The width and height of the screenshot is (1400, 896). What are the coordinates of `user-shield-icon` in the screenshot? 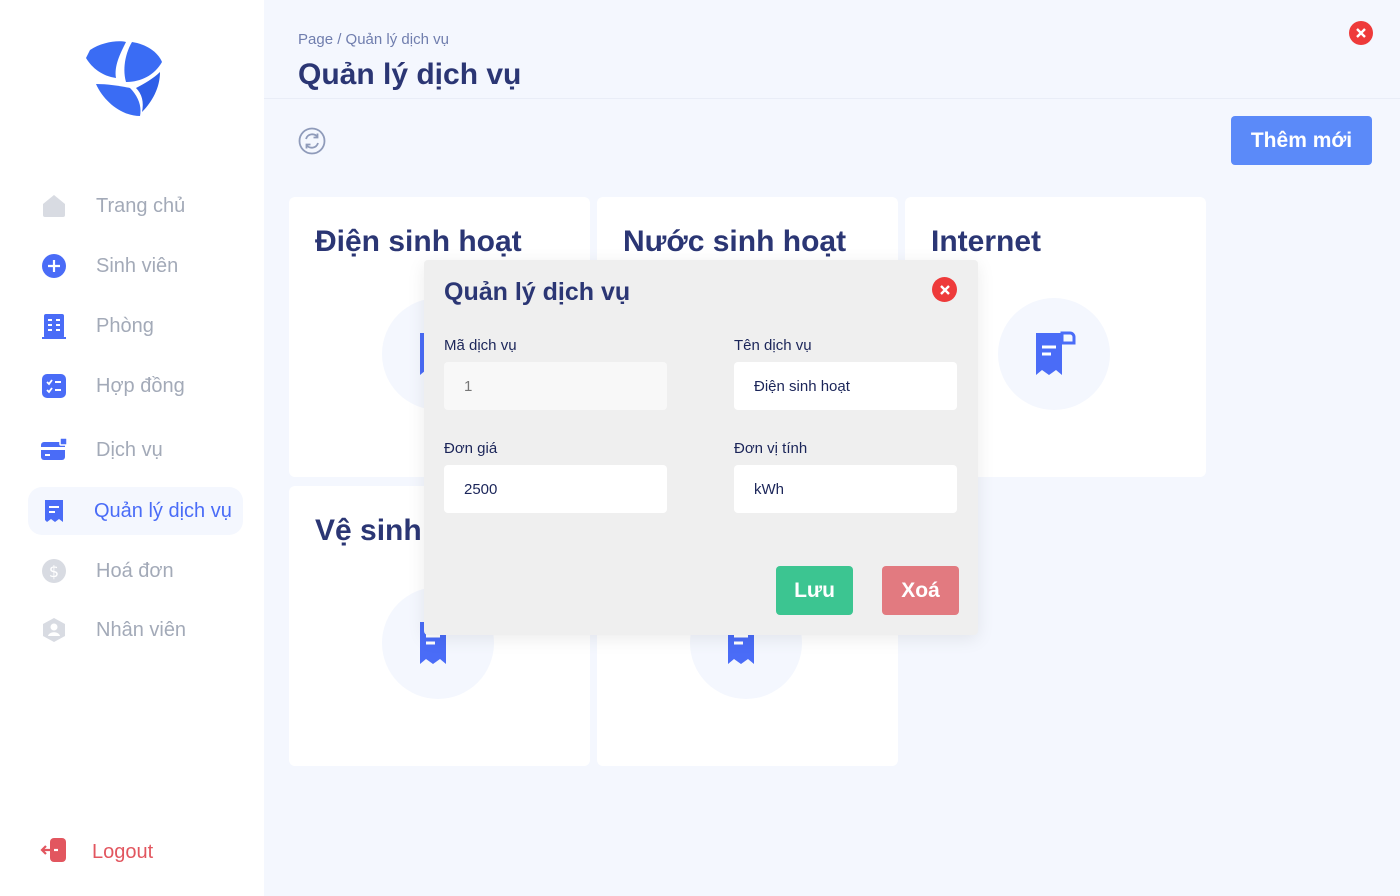 It's located at (54, 630).